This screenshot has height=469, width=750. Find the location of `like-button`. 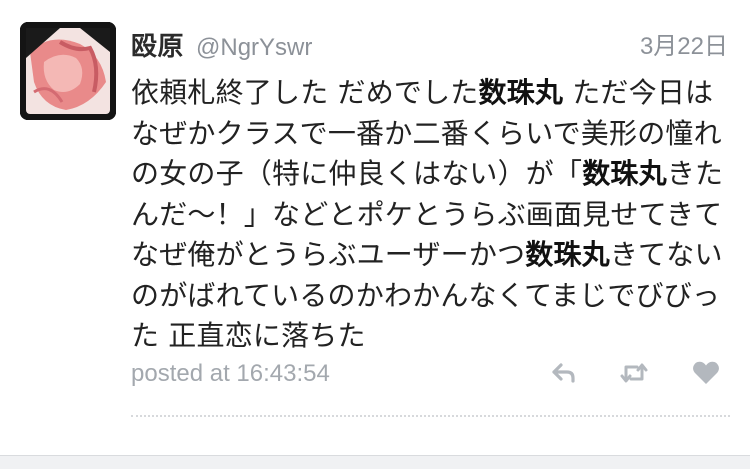

like-button is located at coordinates (706, 373).